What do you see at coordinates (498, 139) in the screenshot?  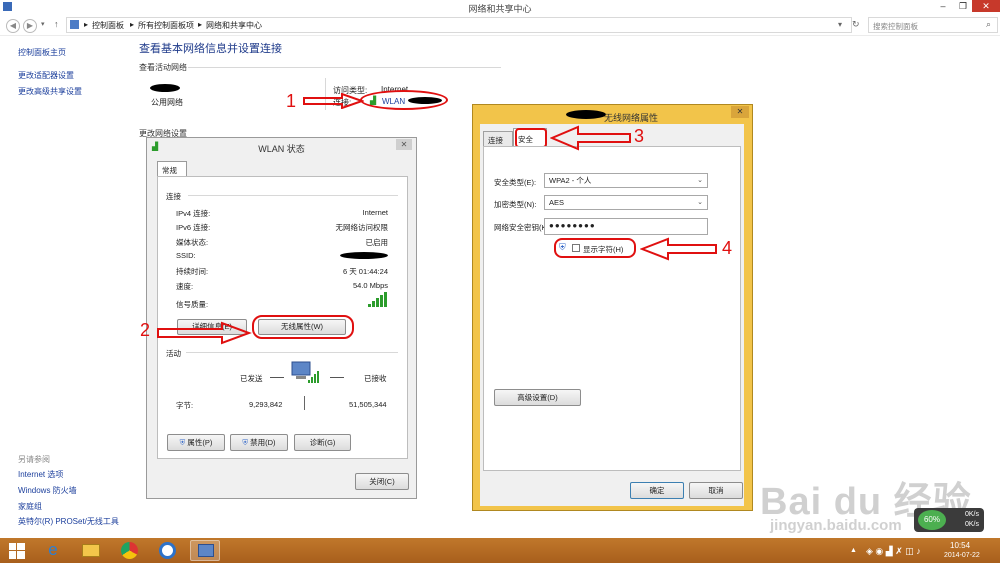 I see `tab-connection: 连接` at bounding box center [498, 139].